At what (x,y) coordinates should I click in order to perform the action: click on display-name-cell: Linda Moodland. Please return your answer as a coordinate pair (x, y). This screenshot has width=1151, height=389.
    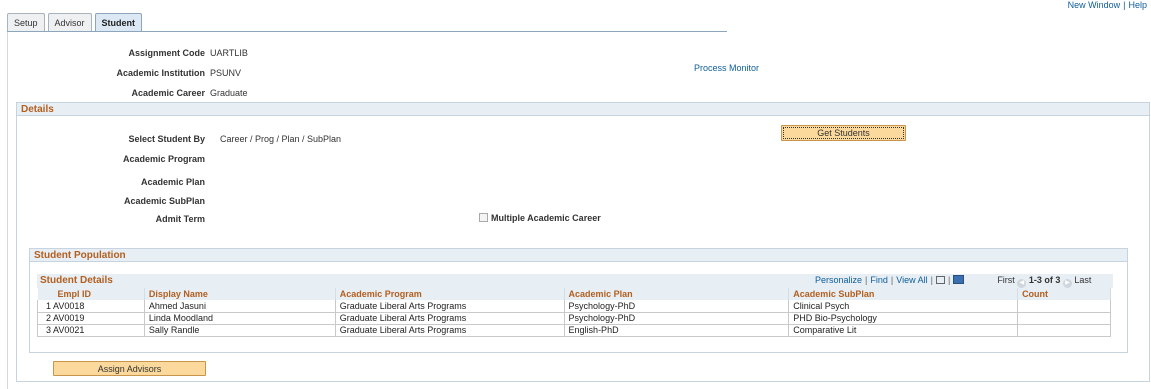
    Looking at the image, I should click on (240, 318).